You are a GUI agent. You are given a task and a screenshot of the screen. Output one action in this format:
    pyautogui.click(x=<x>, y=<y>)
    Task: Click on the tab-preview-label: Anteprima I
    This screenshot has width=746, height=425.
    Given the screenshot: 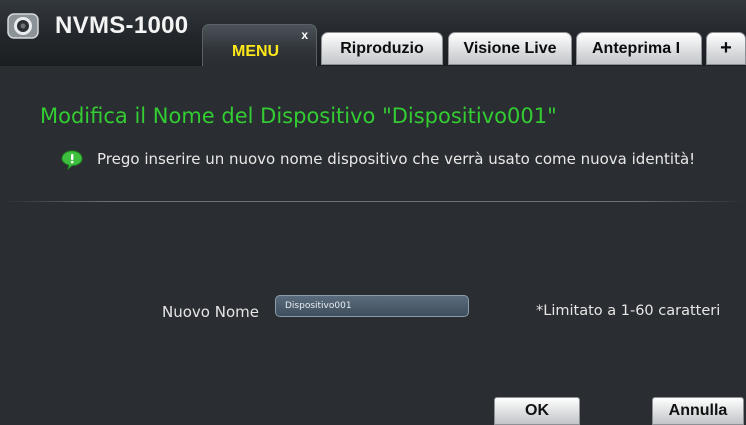 What is the action you would take?
    pyautogui.click(x=636, y=48)
    